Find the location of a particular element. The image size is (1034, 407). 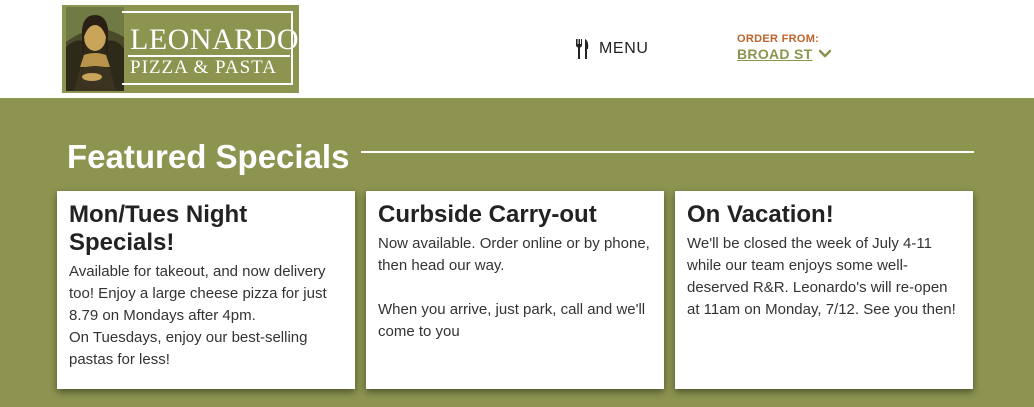

card-title: On Vacation! is located at coordinates (760, 214).